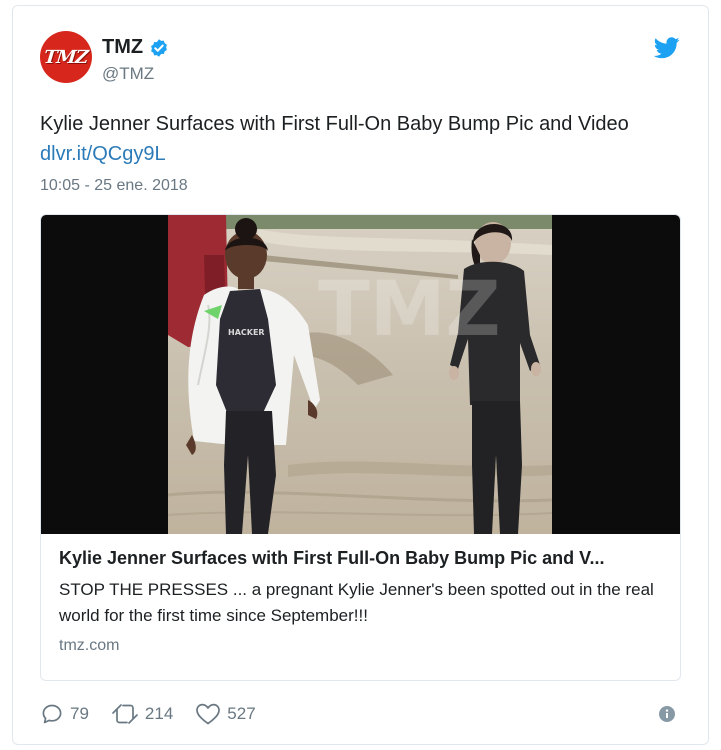  Describe the element at coordinates (89, 645) in the screenshot. I see `card-domain: tmz.com` at that location.